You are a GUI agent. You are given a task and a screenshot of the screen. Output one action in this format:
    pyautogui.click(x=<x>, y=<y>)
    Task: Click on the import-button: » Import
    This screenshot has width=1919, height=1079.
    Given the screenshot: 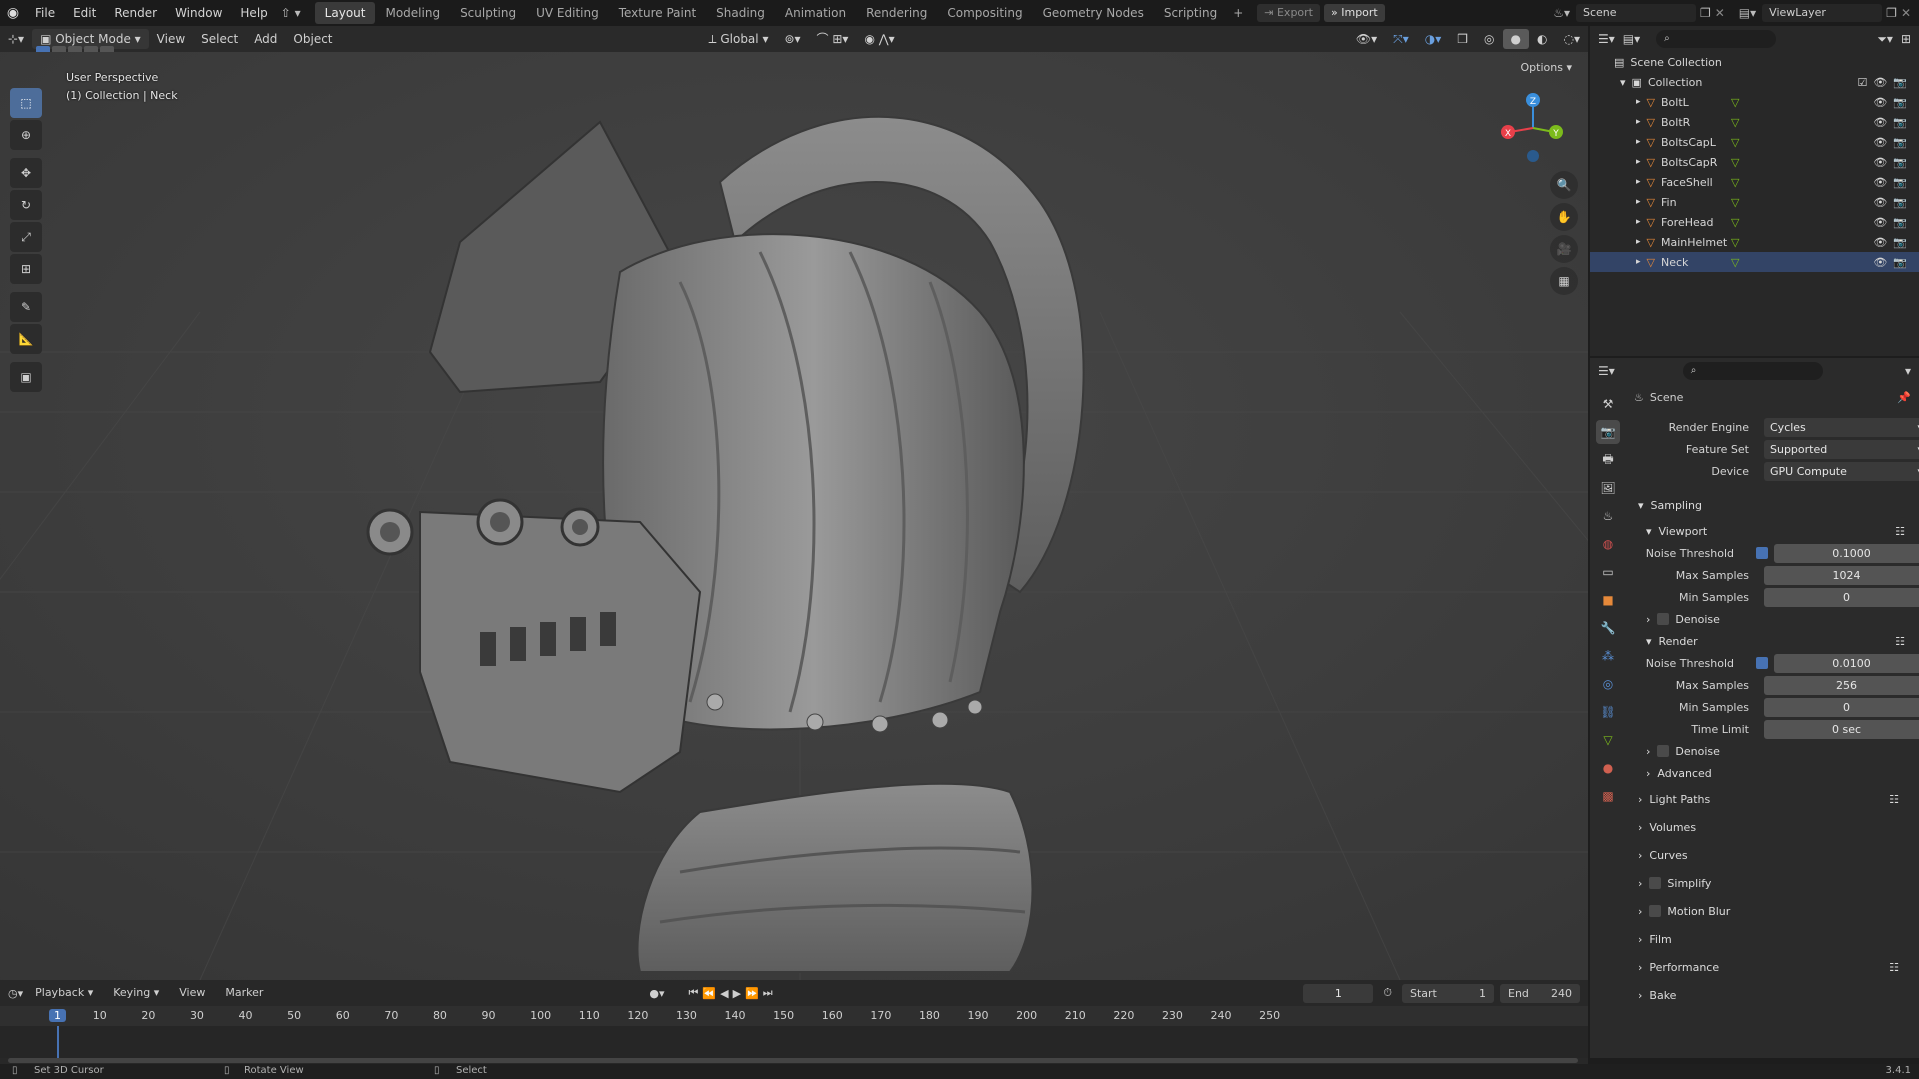 What is the action you would take?
    pyautogui.click(x=1354, y=13)
    